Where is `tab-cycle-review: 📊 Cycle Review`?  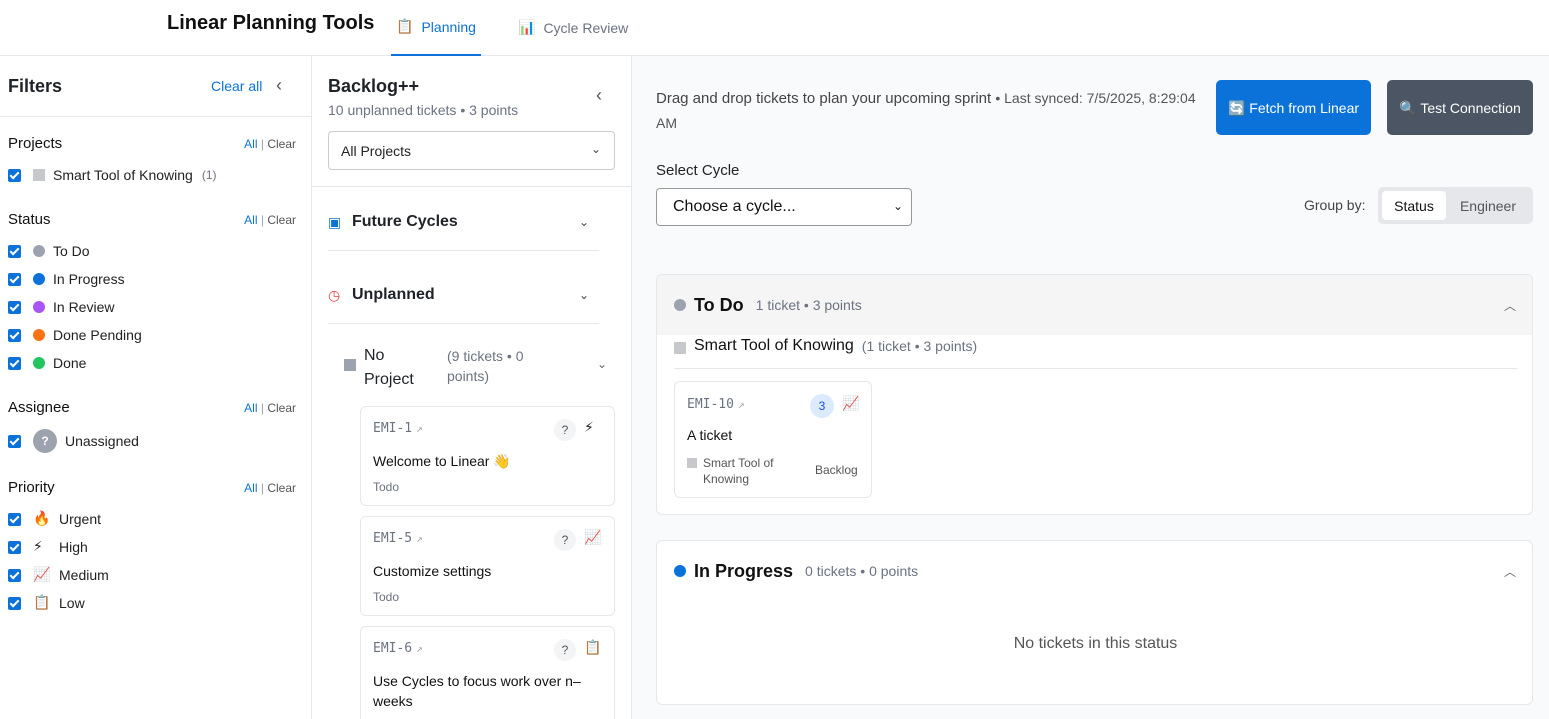 tab-cycle-review: 📊 Cycle Review is located at coordinates (573, 28).